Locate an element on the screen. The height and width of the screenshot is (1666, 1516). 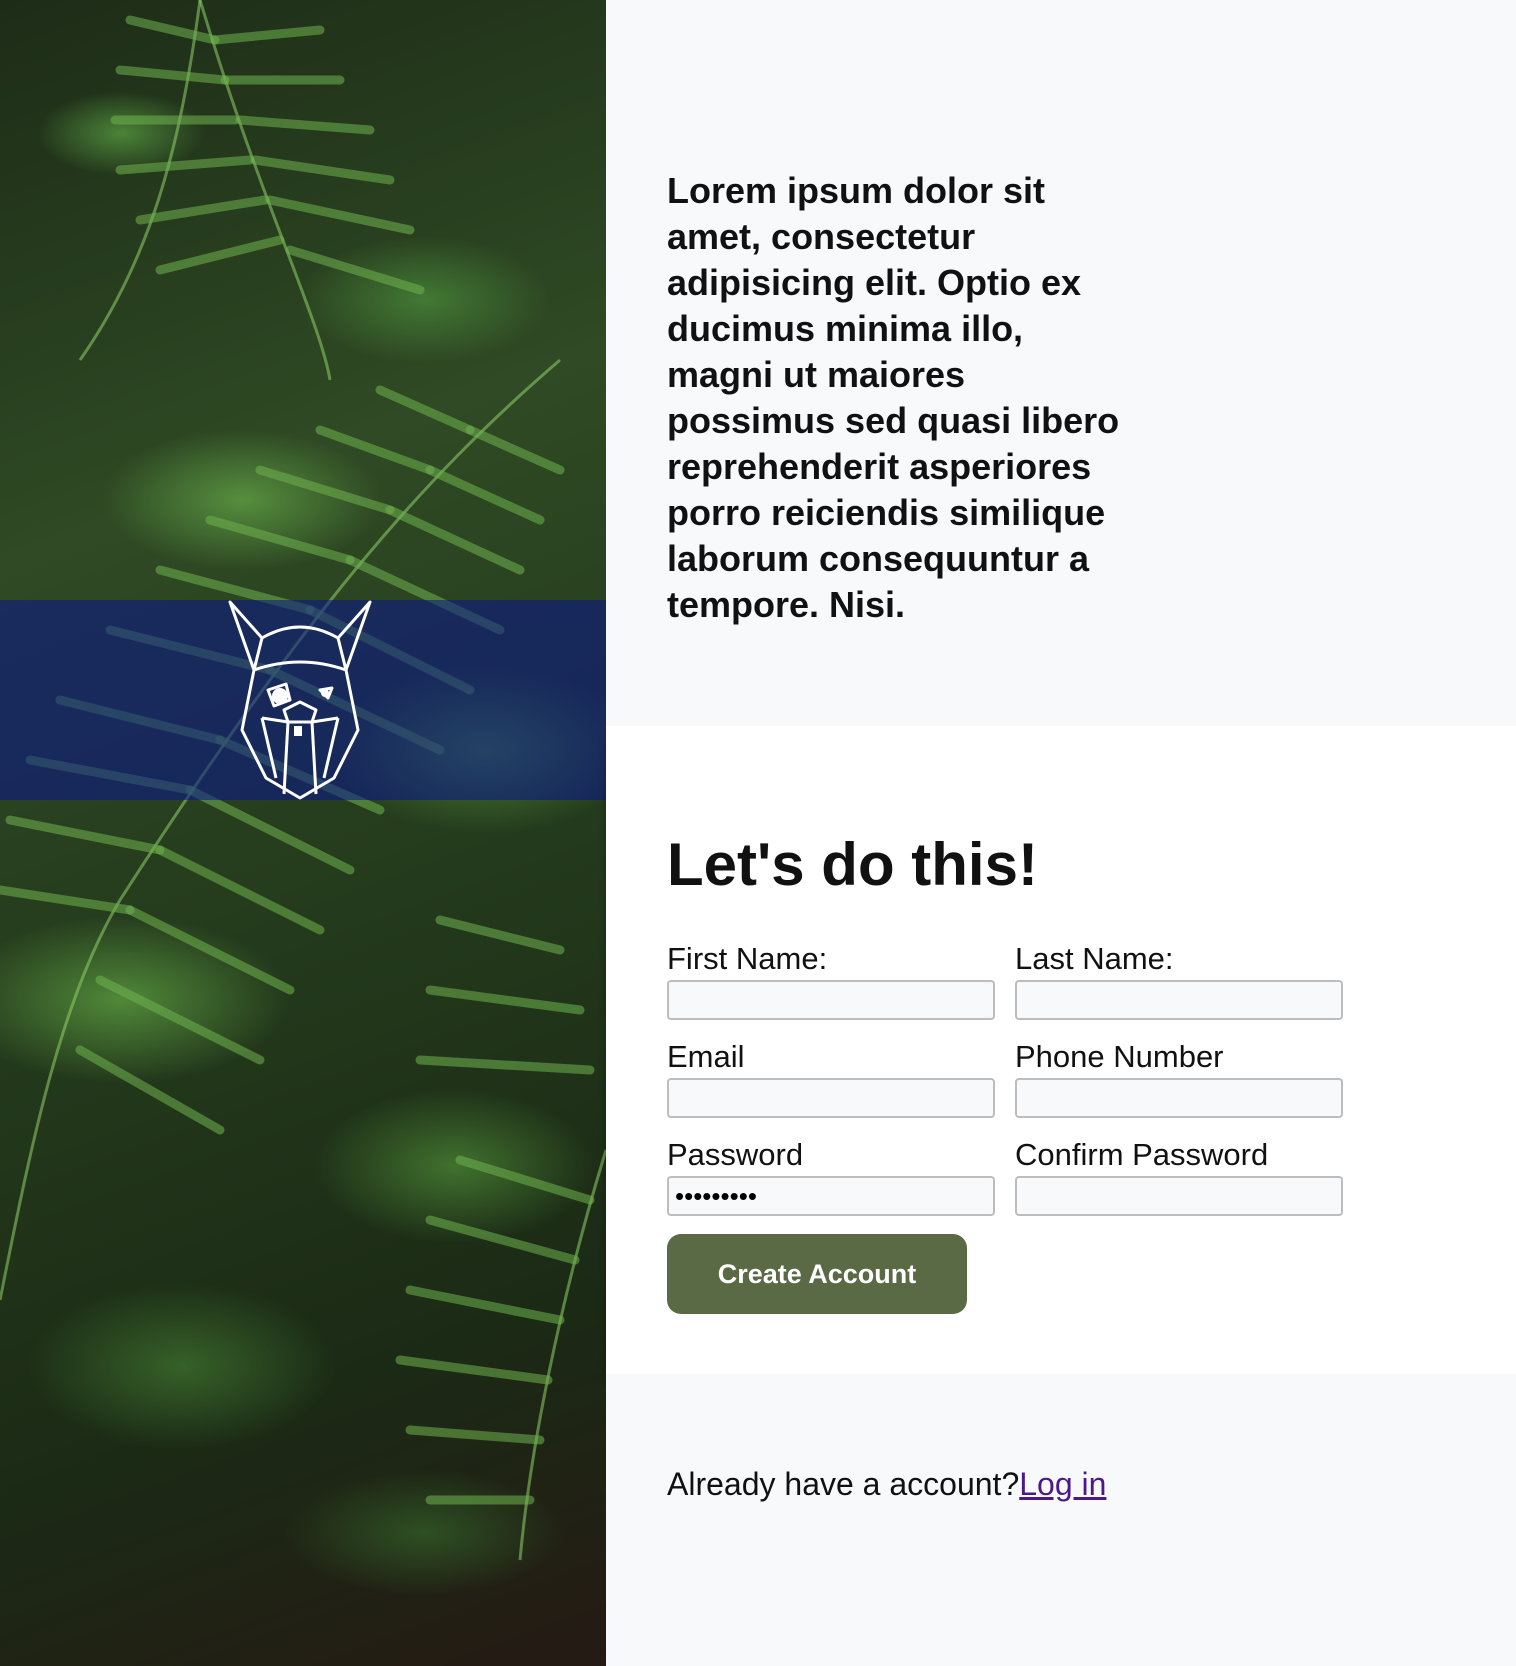
last-name-input is located at coordinates (1179, 1000).